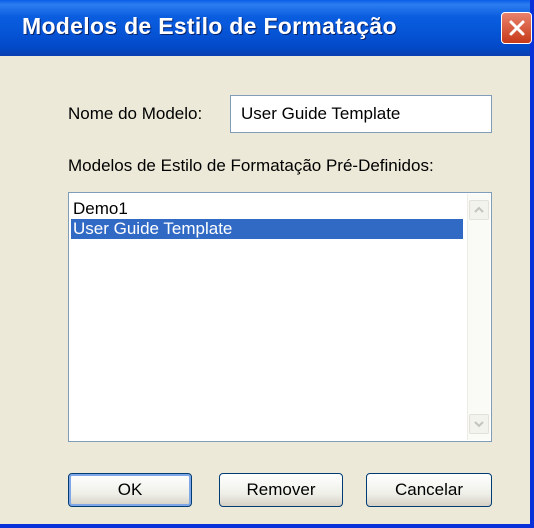 This screenshot has height=528, width=534. I want to click on remove-button: Remover, so click(281, 490).